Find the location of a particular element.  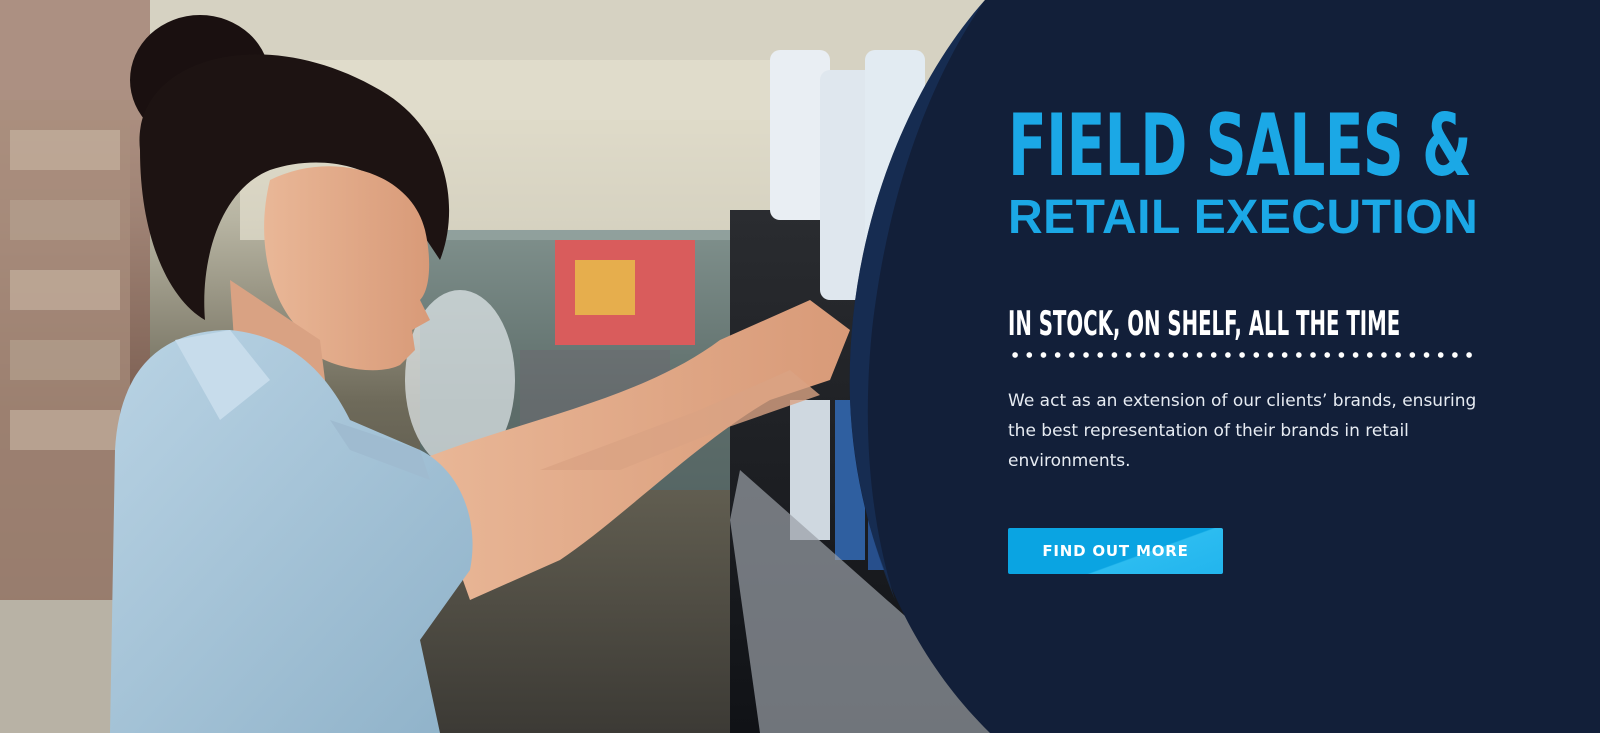

dotted-divider is located at coordinates (1243, 355).